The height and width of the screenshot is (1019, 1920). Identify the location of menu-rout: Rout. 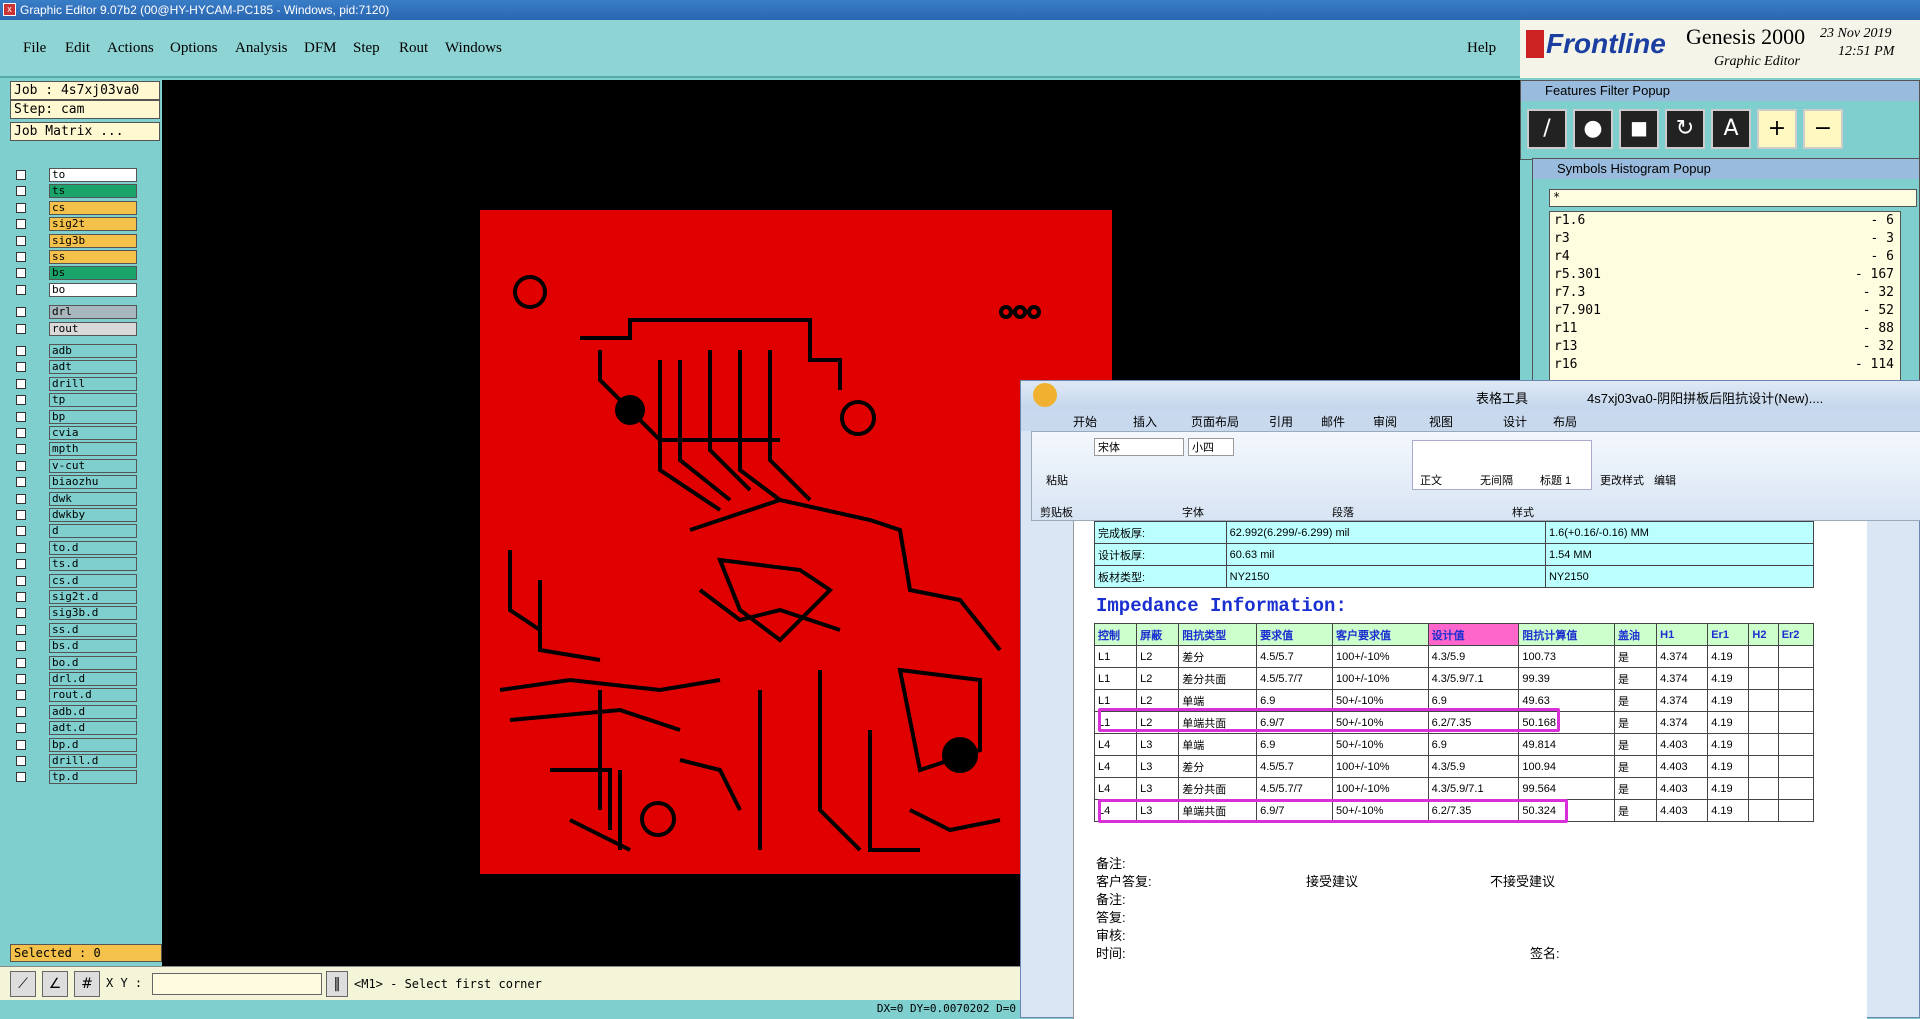
(413, 48).